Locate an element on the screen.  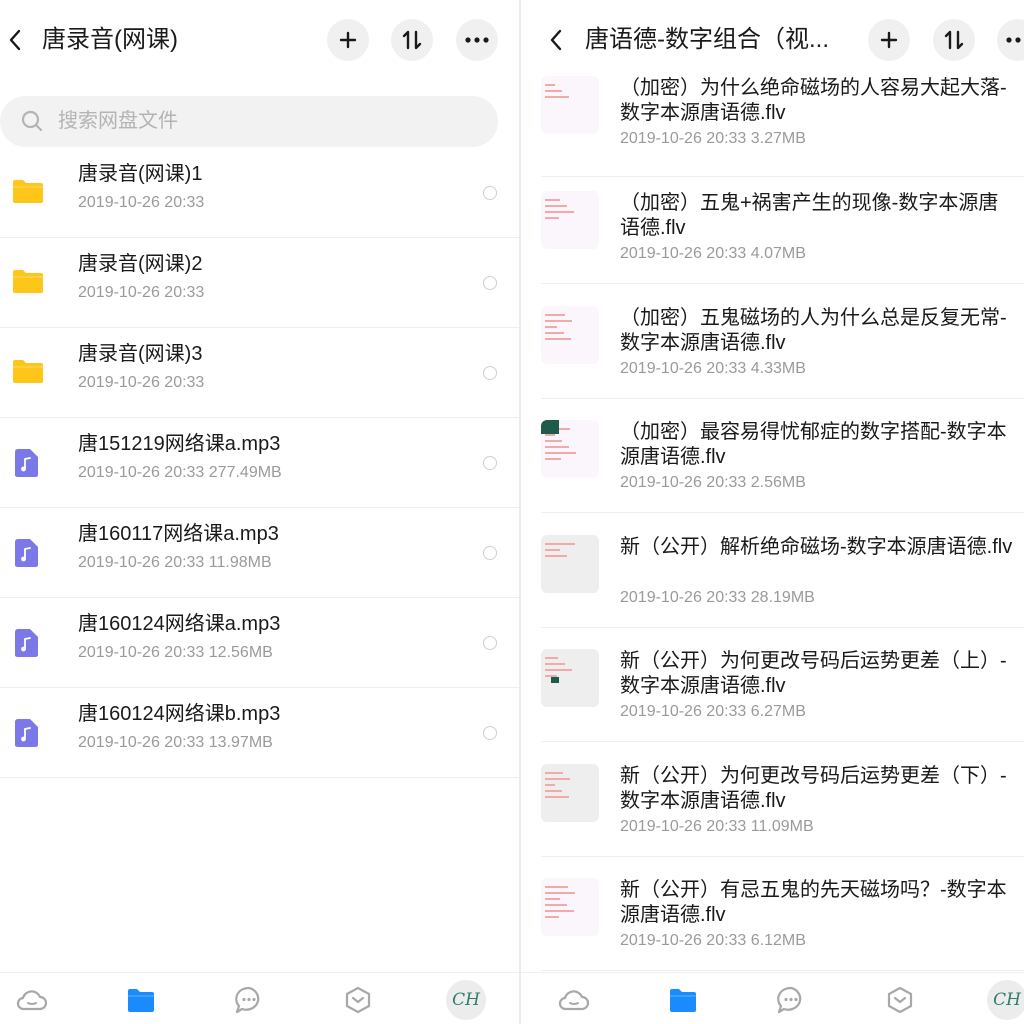
search-input: 搜索网盘文件 is located at coordinates (249, 121).